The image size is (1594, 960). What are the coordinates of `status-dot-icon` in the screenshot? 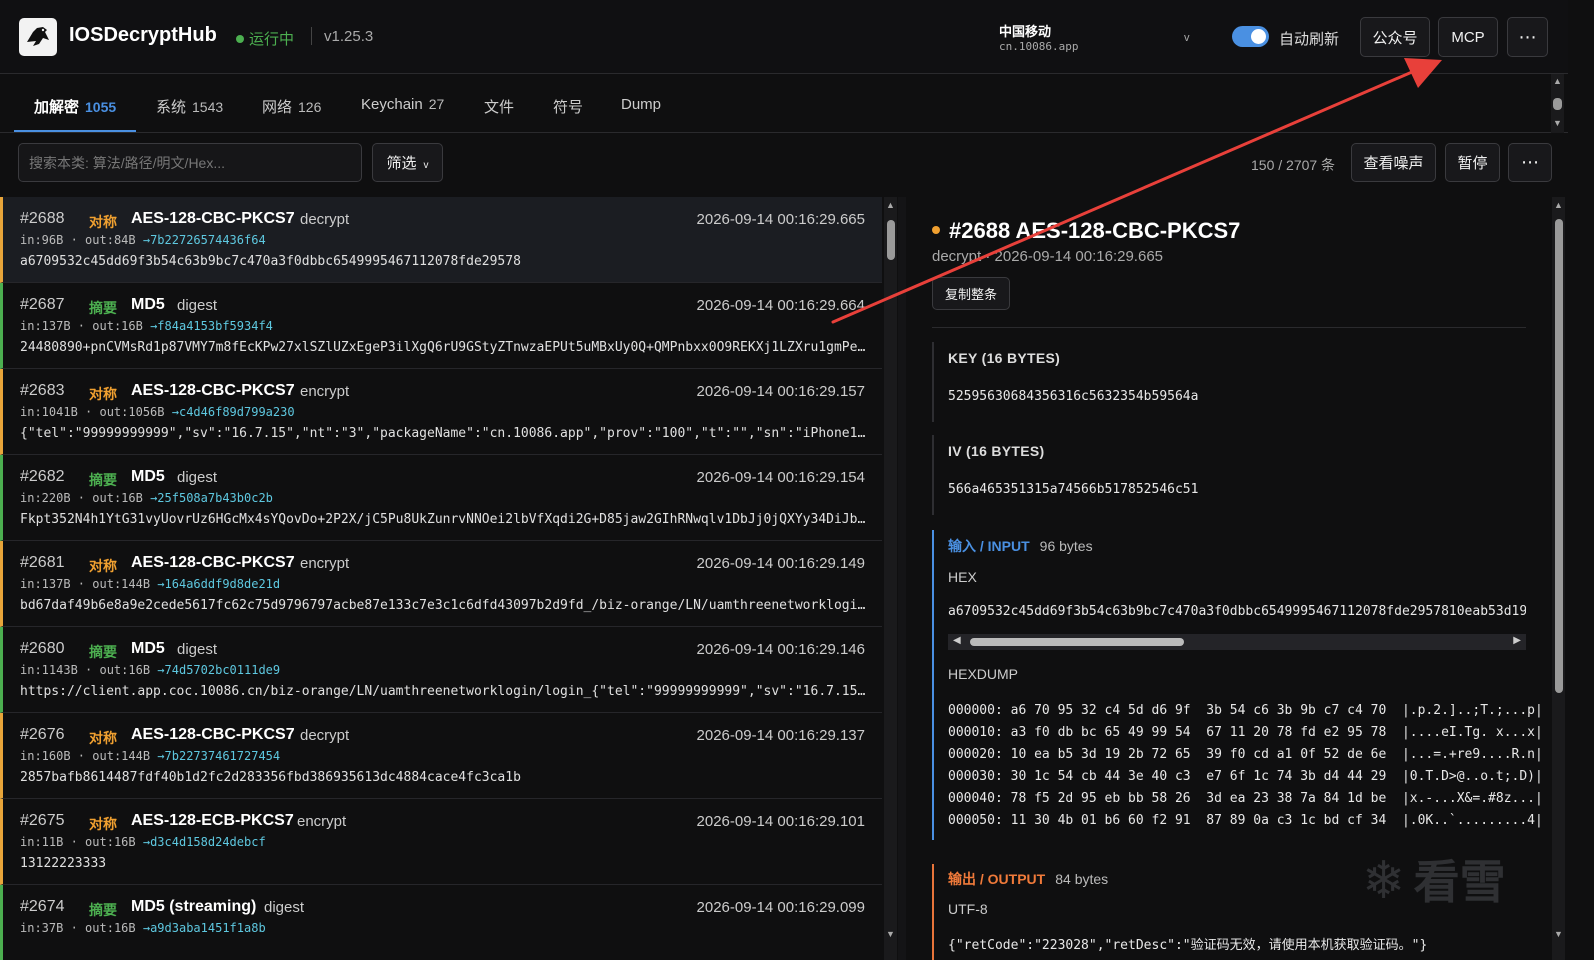 It's located at (936, 230).